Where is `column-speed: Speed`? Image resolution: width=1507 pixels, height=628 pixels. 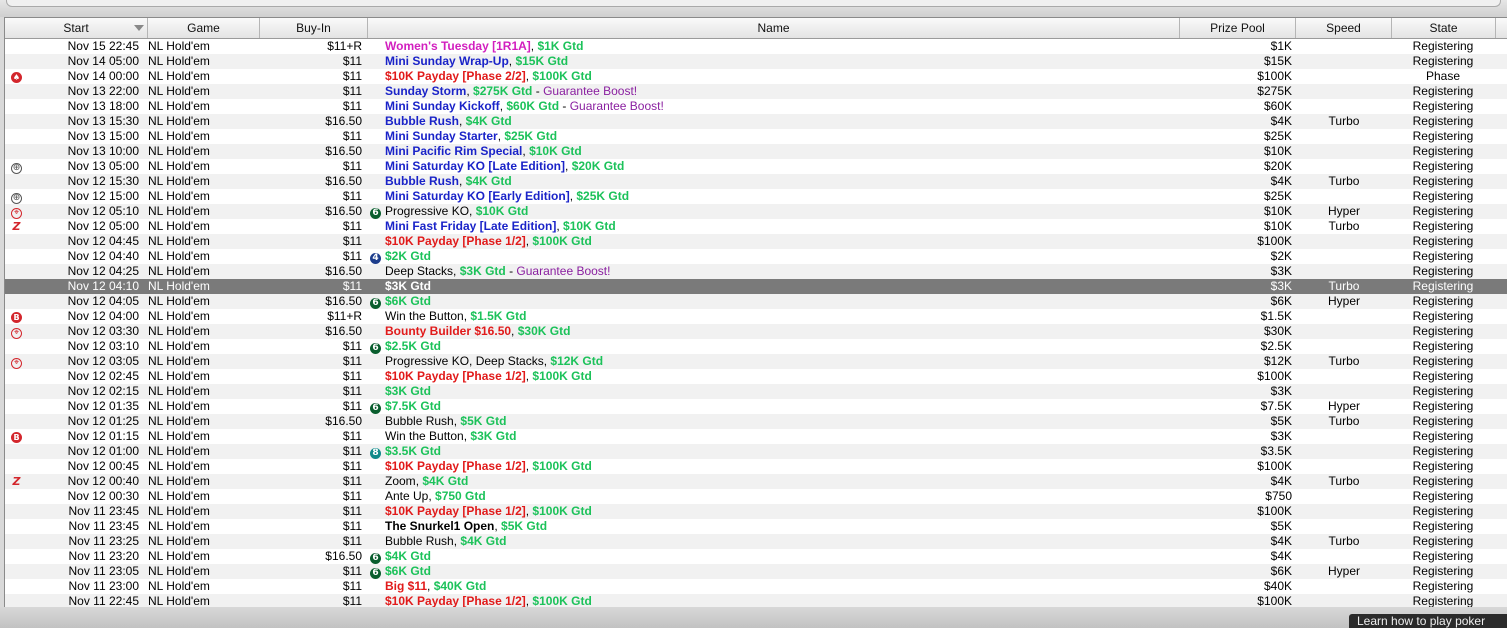 column-speed: Speed is located at coordinates (1344, 28).